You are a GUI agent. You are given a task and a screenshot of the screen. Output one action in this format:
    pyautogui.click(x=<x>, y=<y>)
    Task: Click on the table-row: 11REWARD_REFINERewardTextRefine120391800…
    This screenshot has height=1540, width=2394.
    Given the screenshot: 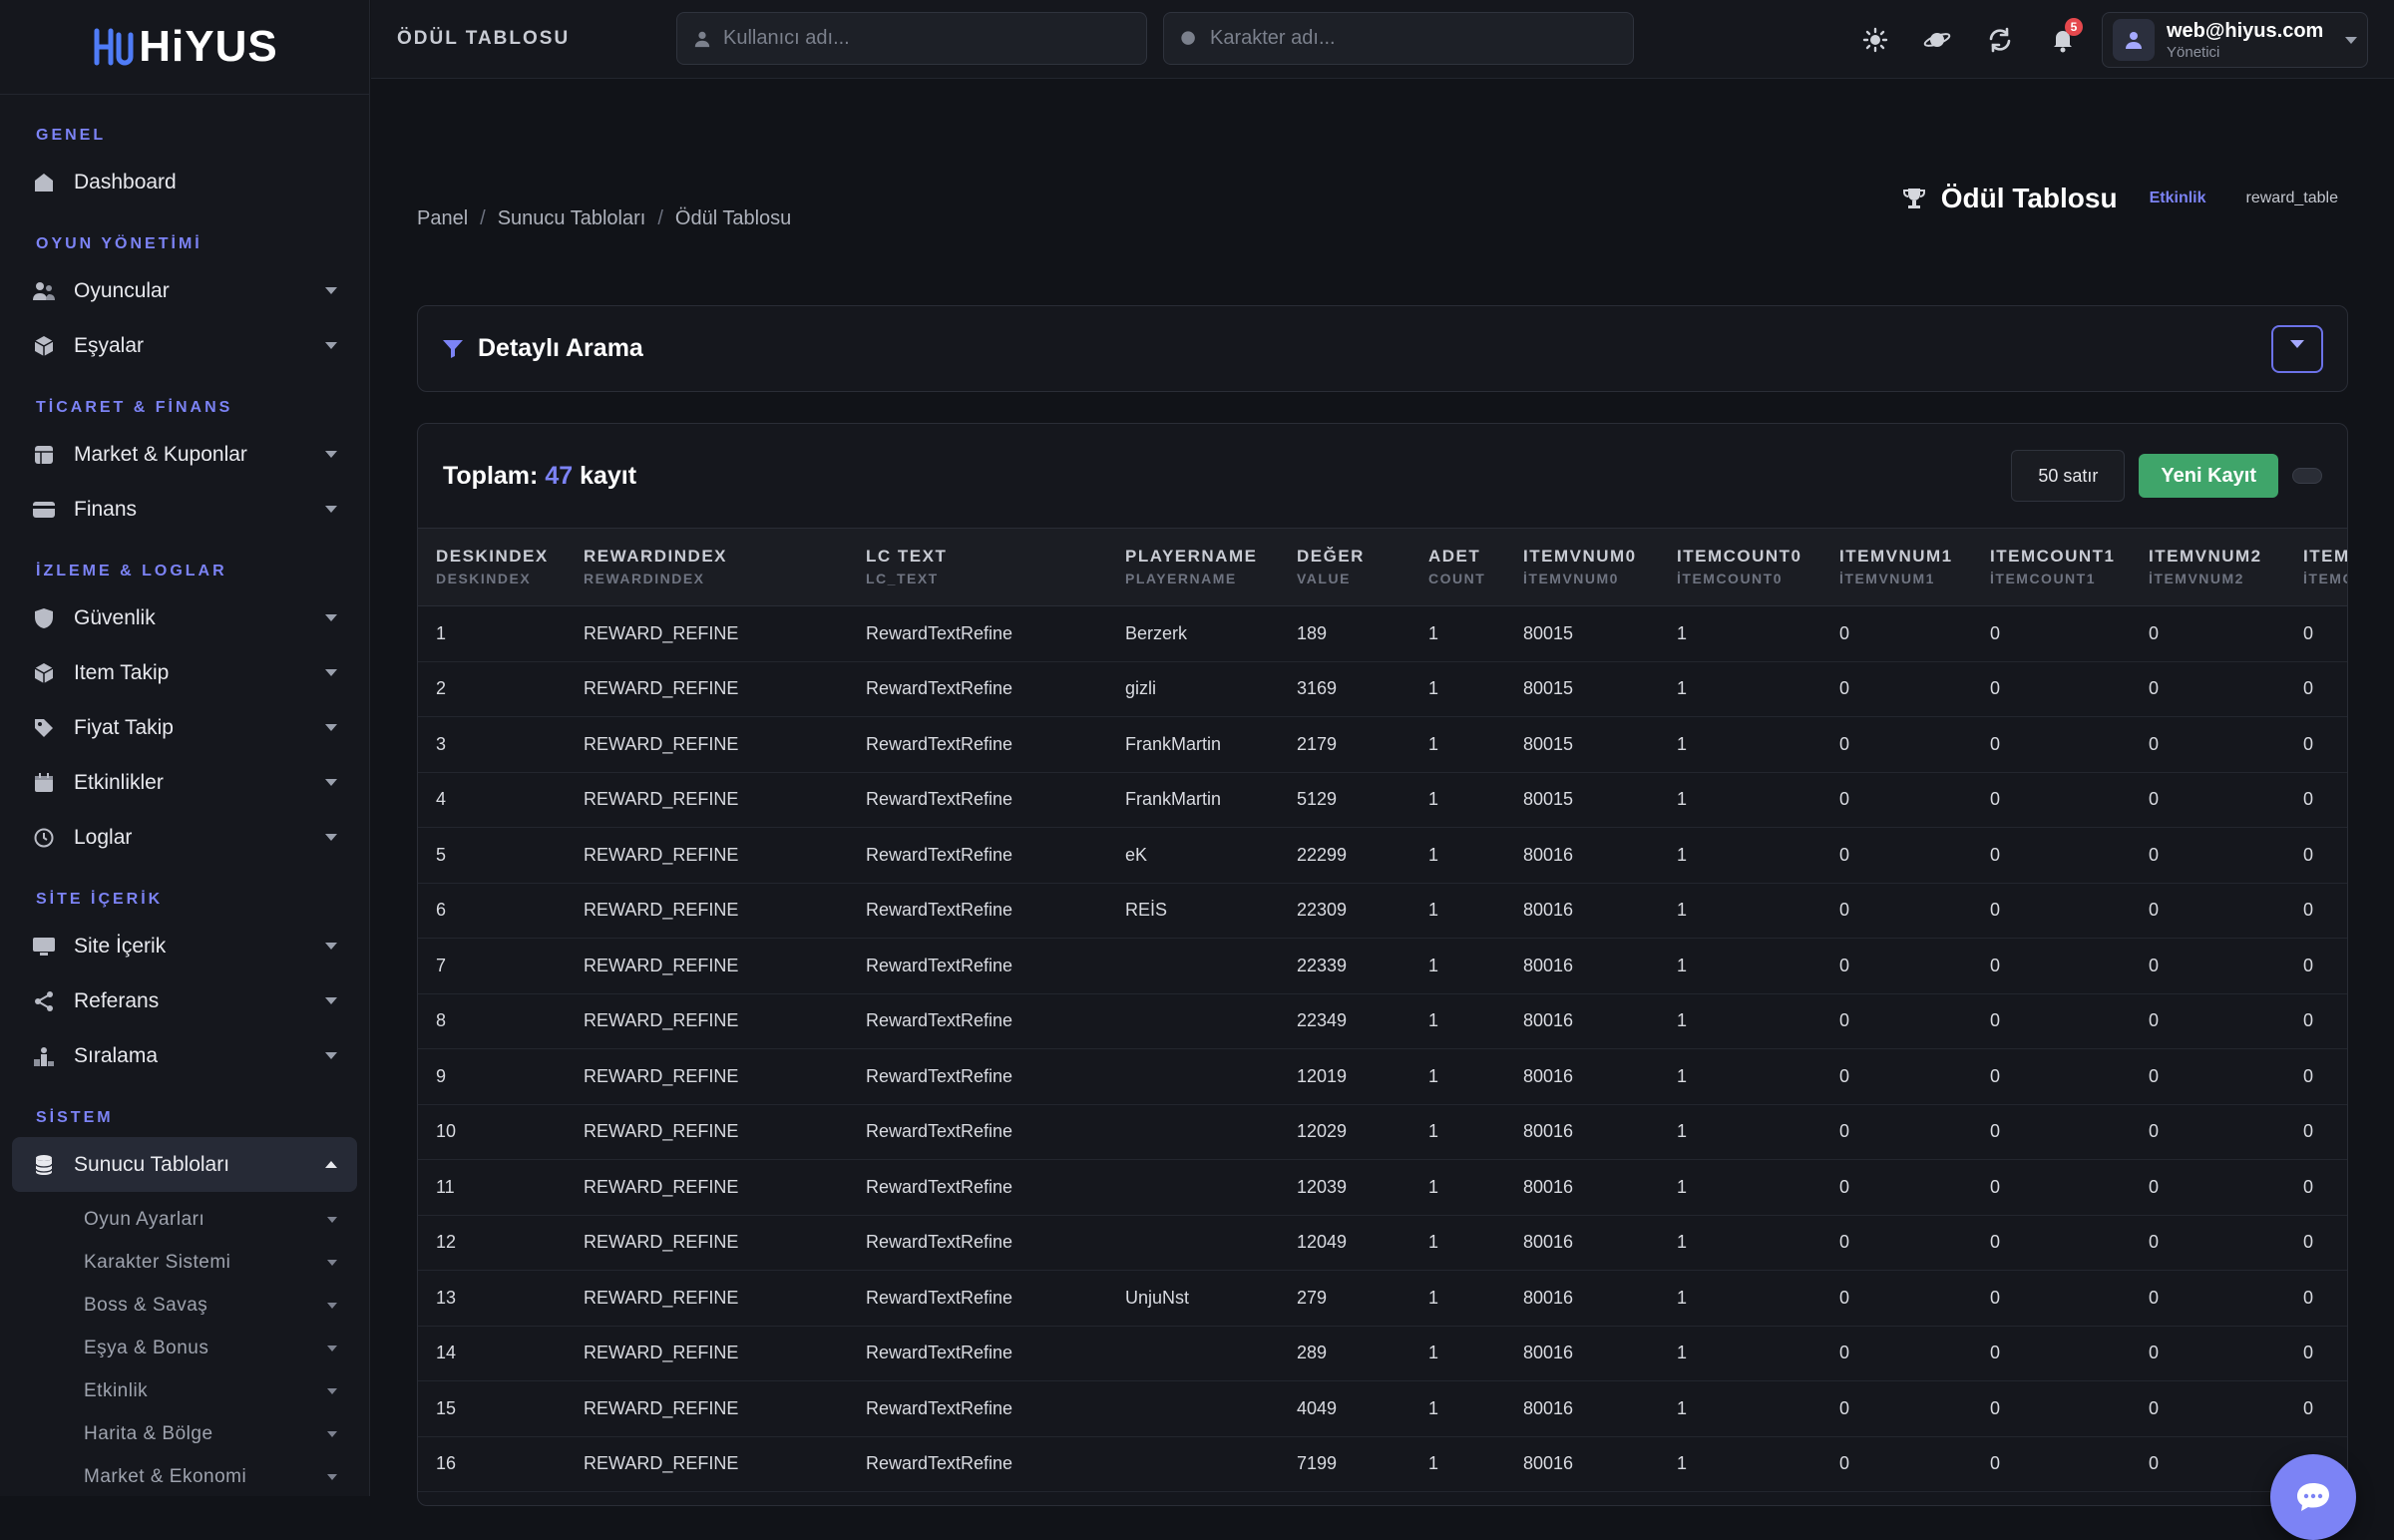 What is the action you would take?
    pyautogui.click(x=1383, y=1188)
    